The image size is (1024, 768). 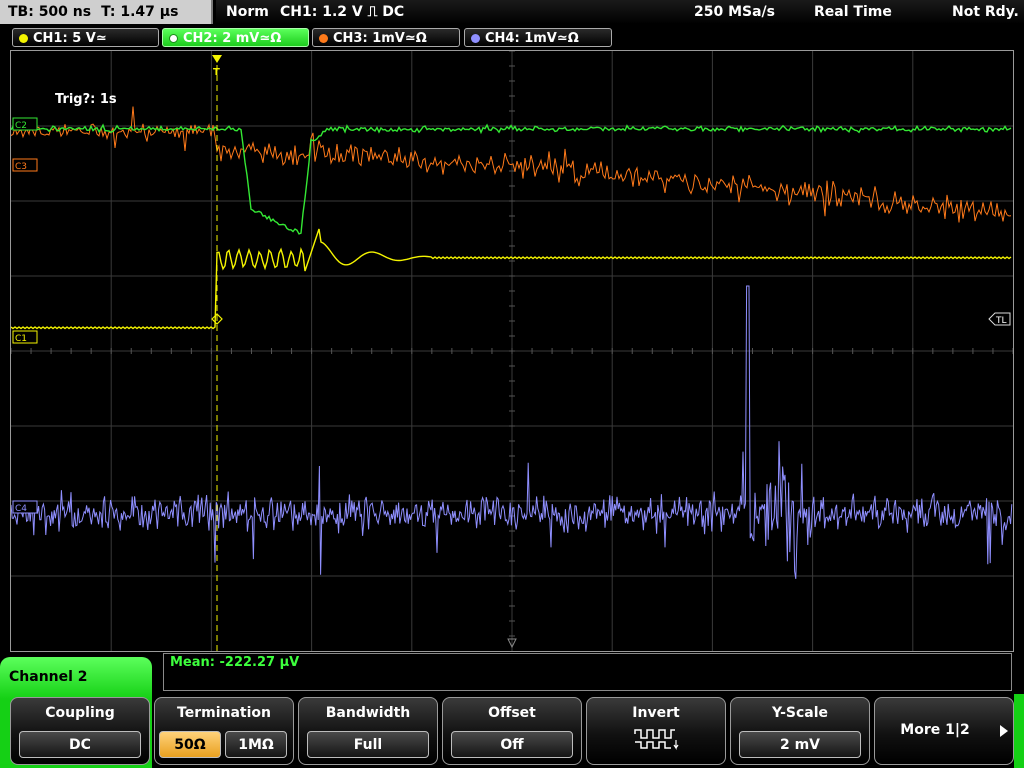 What do you see at coordinates (342, 12) in the screenshot?
I see `trigger-info: CH1: 1.2 V ⎍ DC` at bounding box center [342, 12].